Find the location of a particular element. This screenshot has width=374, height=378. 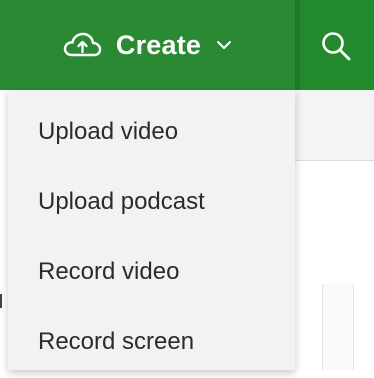

menu-item-upload-video: Upload video is located at coordinates (151, 132).